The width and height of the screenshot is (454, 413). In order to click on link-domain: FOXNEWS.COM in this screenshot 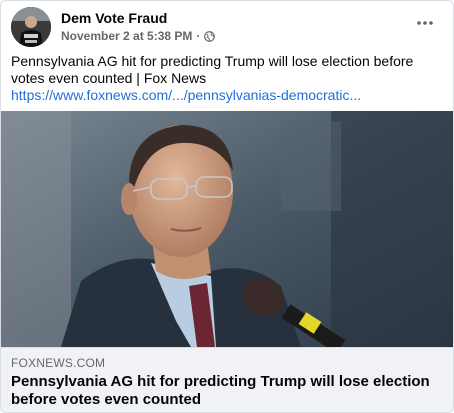, I will do `click(58, 363)`.